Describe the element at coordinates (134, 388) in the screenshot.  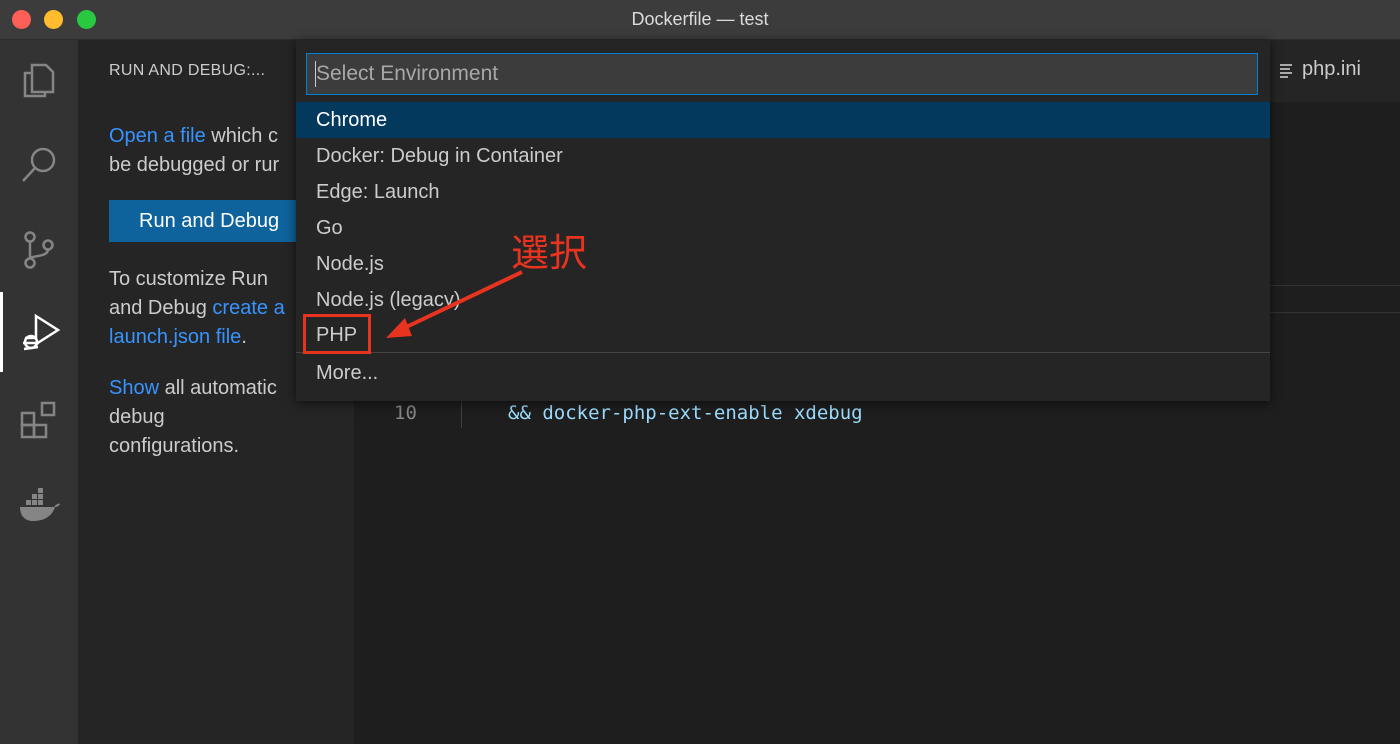
I see `show-link: Show` at that location.